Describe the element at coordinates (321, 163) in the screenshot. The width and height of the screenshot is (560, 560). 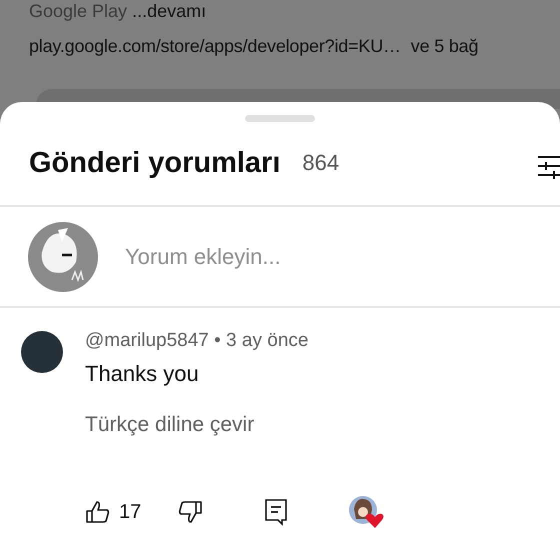
I see `comment-count: 864` at that location.